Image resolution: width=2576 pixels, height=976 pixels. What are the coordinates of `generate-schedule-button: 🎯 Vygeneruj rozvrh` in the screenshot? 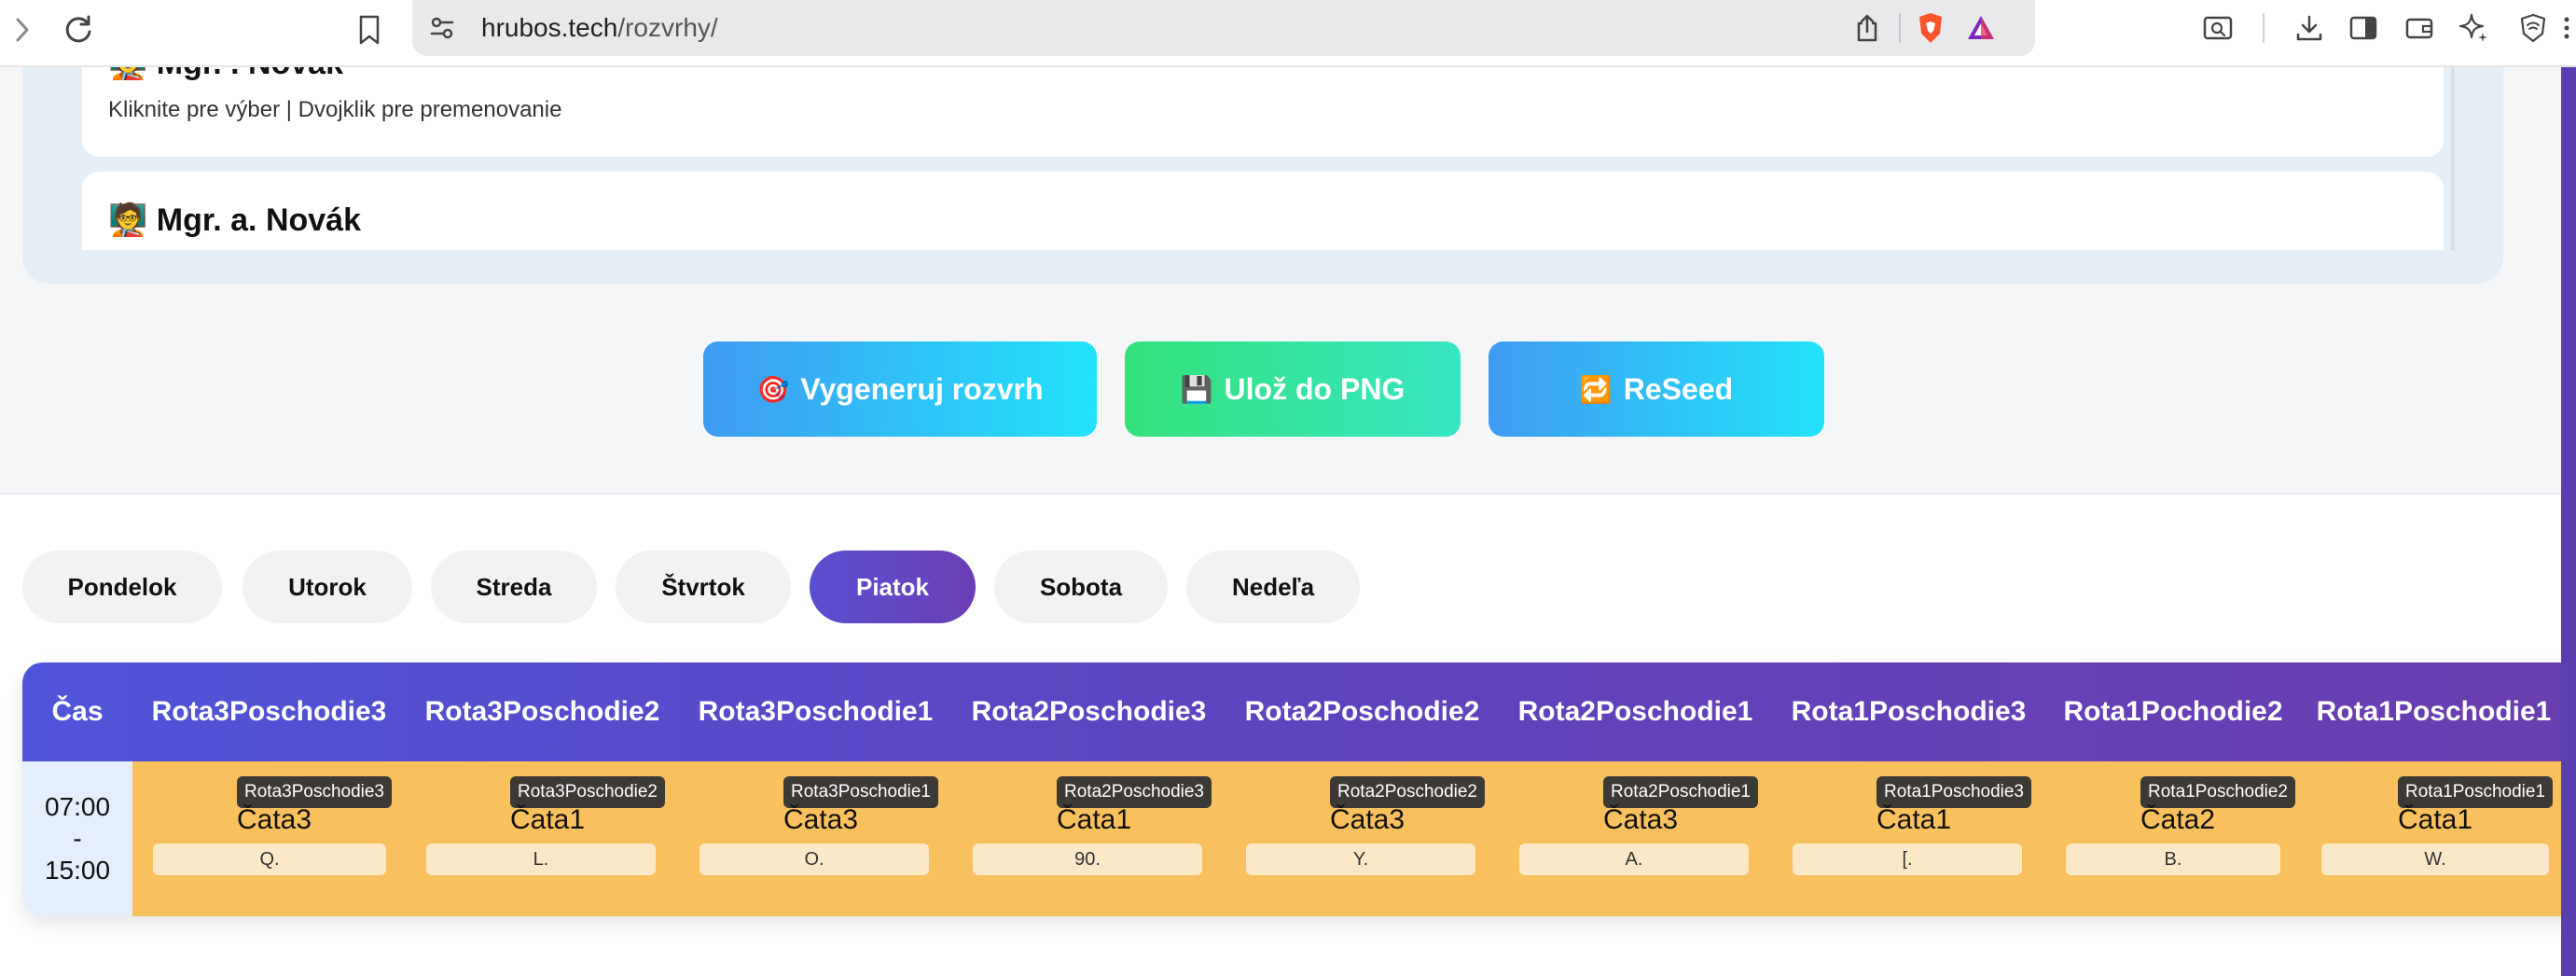 It's located at (900, 390).